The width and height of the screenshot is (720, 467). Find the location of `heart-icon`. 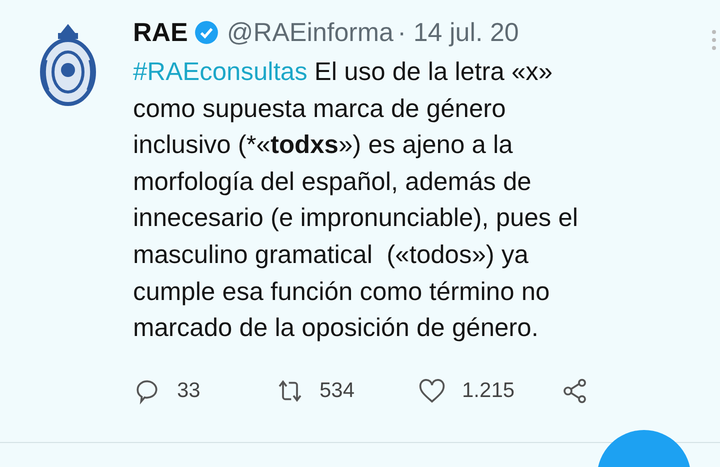

heart-icon is located at coordinates (432, 390).